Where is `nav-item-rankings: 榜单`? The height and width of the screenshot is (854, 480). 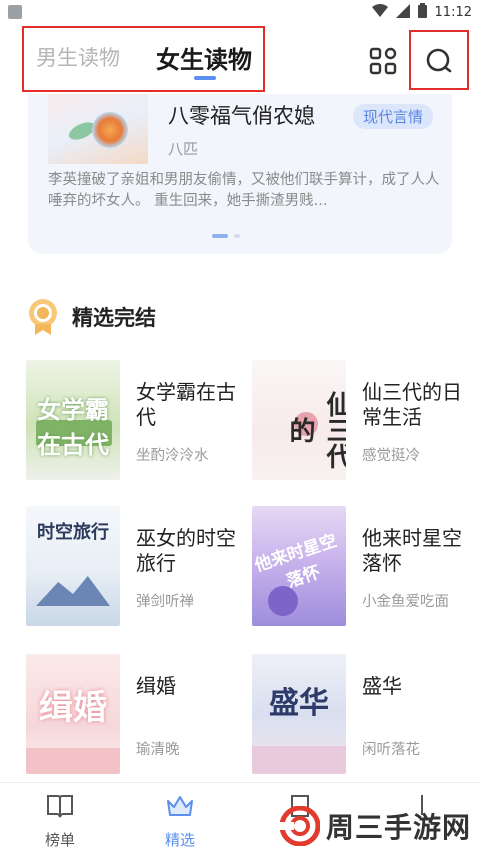
nav-item-rankings: 榜单 is located at coordinates (60, 821).